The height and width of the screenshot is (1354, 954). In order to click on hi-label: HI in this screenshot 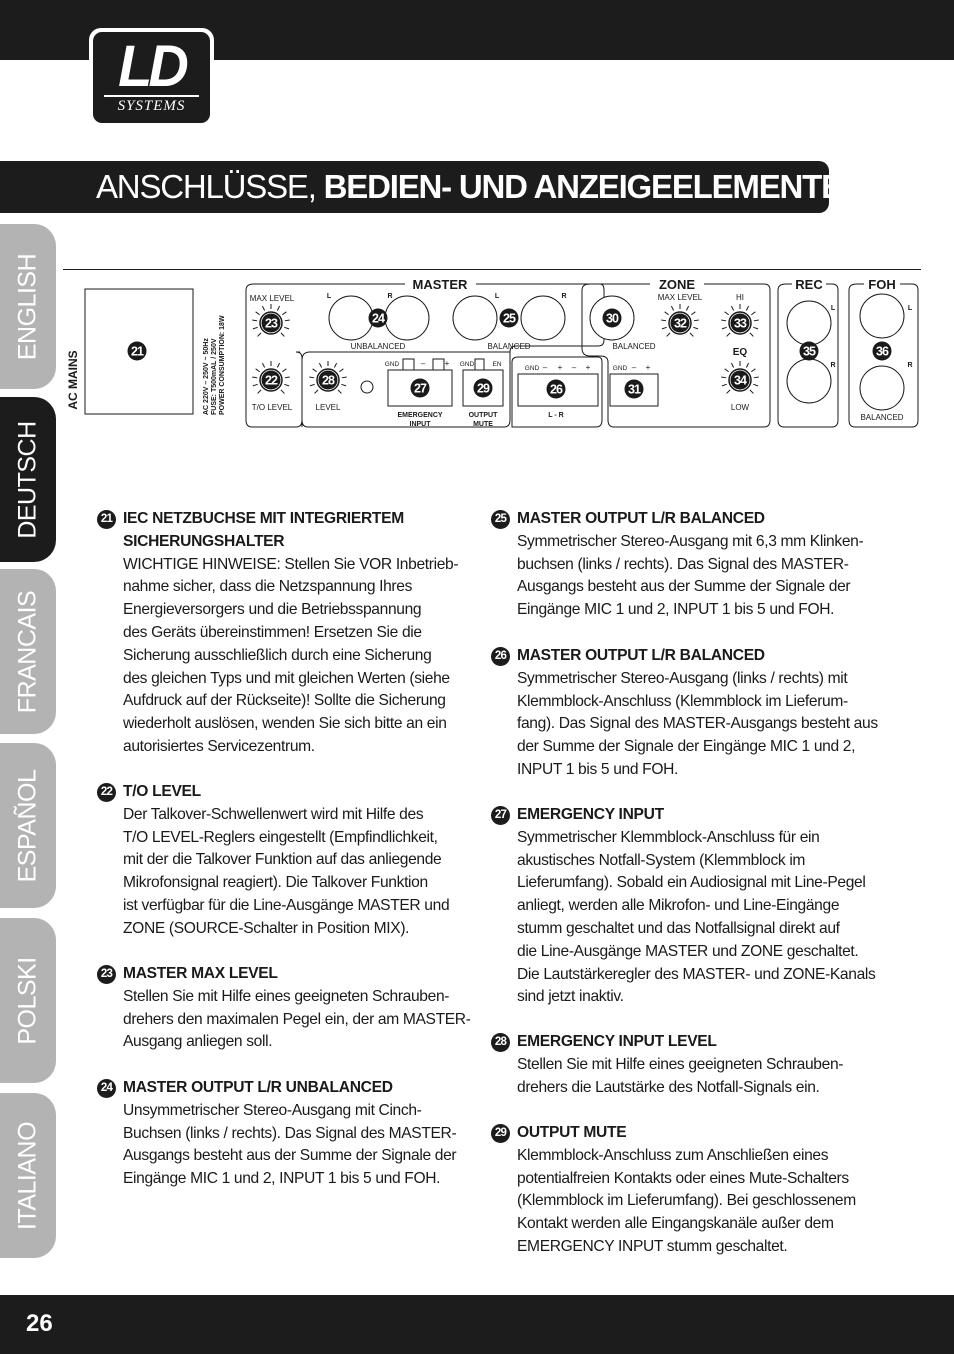, I will do `click(740, 297)`.